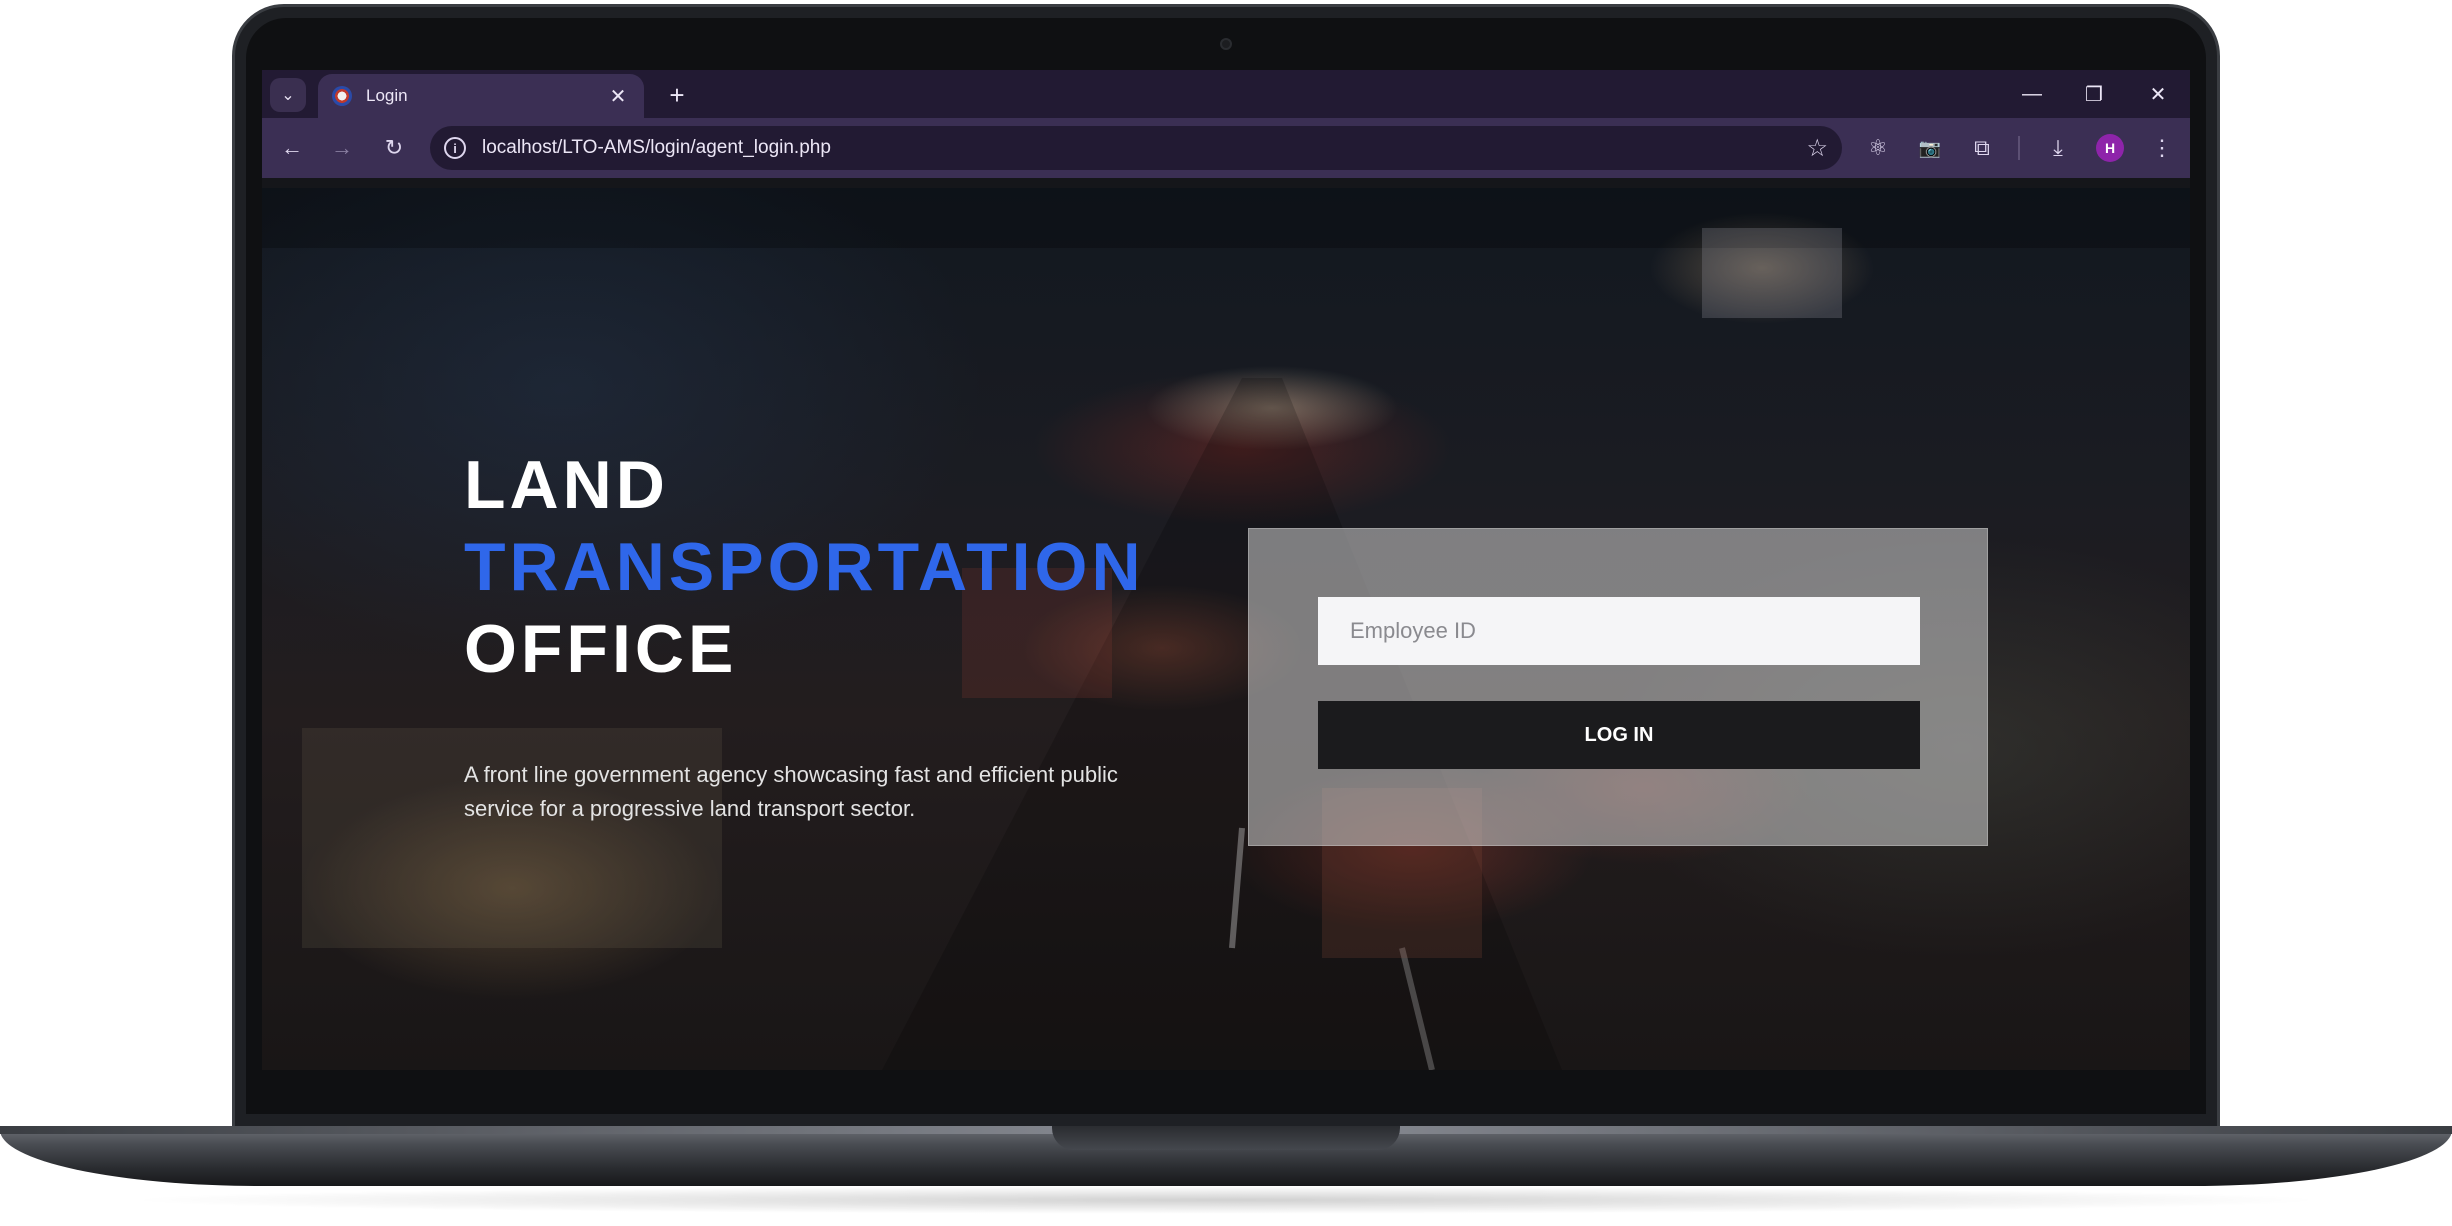 This screenshot has height=1226, width=2452. What do you see at coordinates (2058, 148) in the screenshot?
I see `downloads-icon: ⤓` at bounding box center [2058, 148].